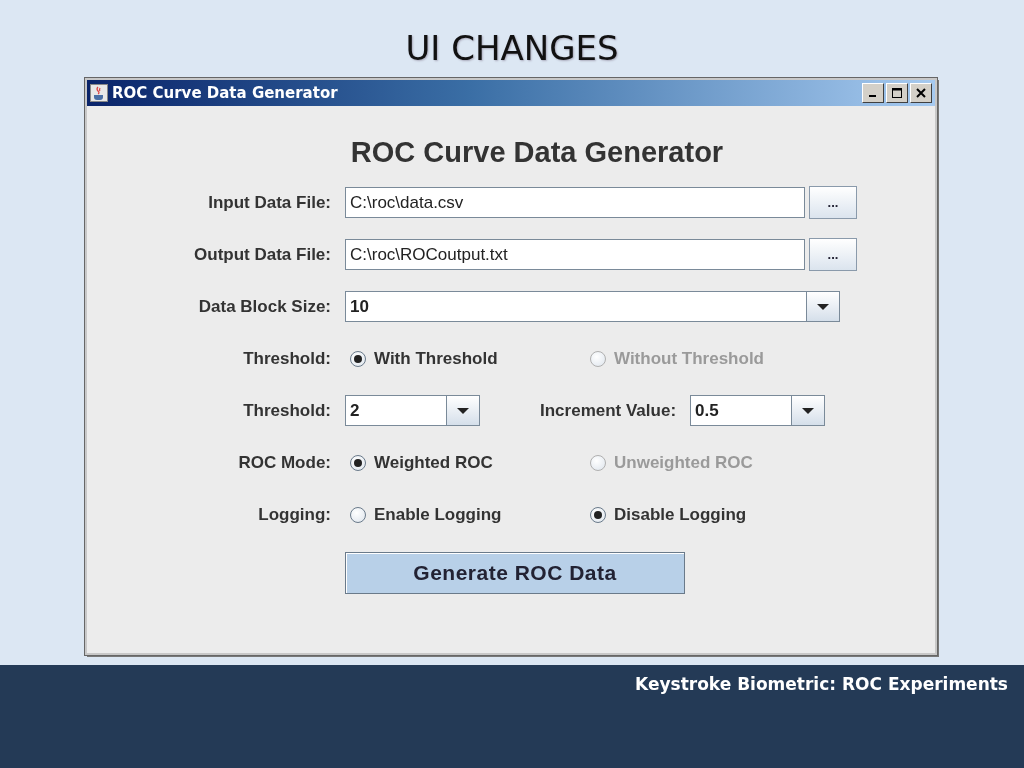  What do you see at coordinates (592, 306) in the screenshot?
I see `dropdown: 10` at bounding box center [592, 306].